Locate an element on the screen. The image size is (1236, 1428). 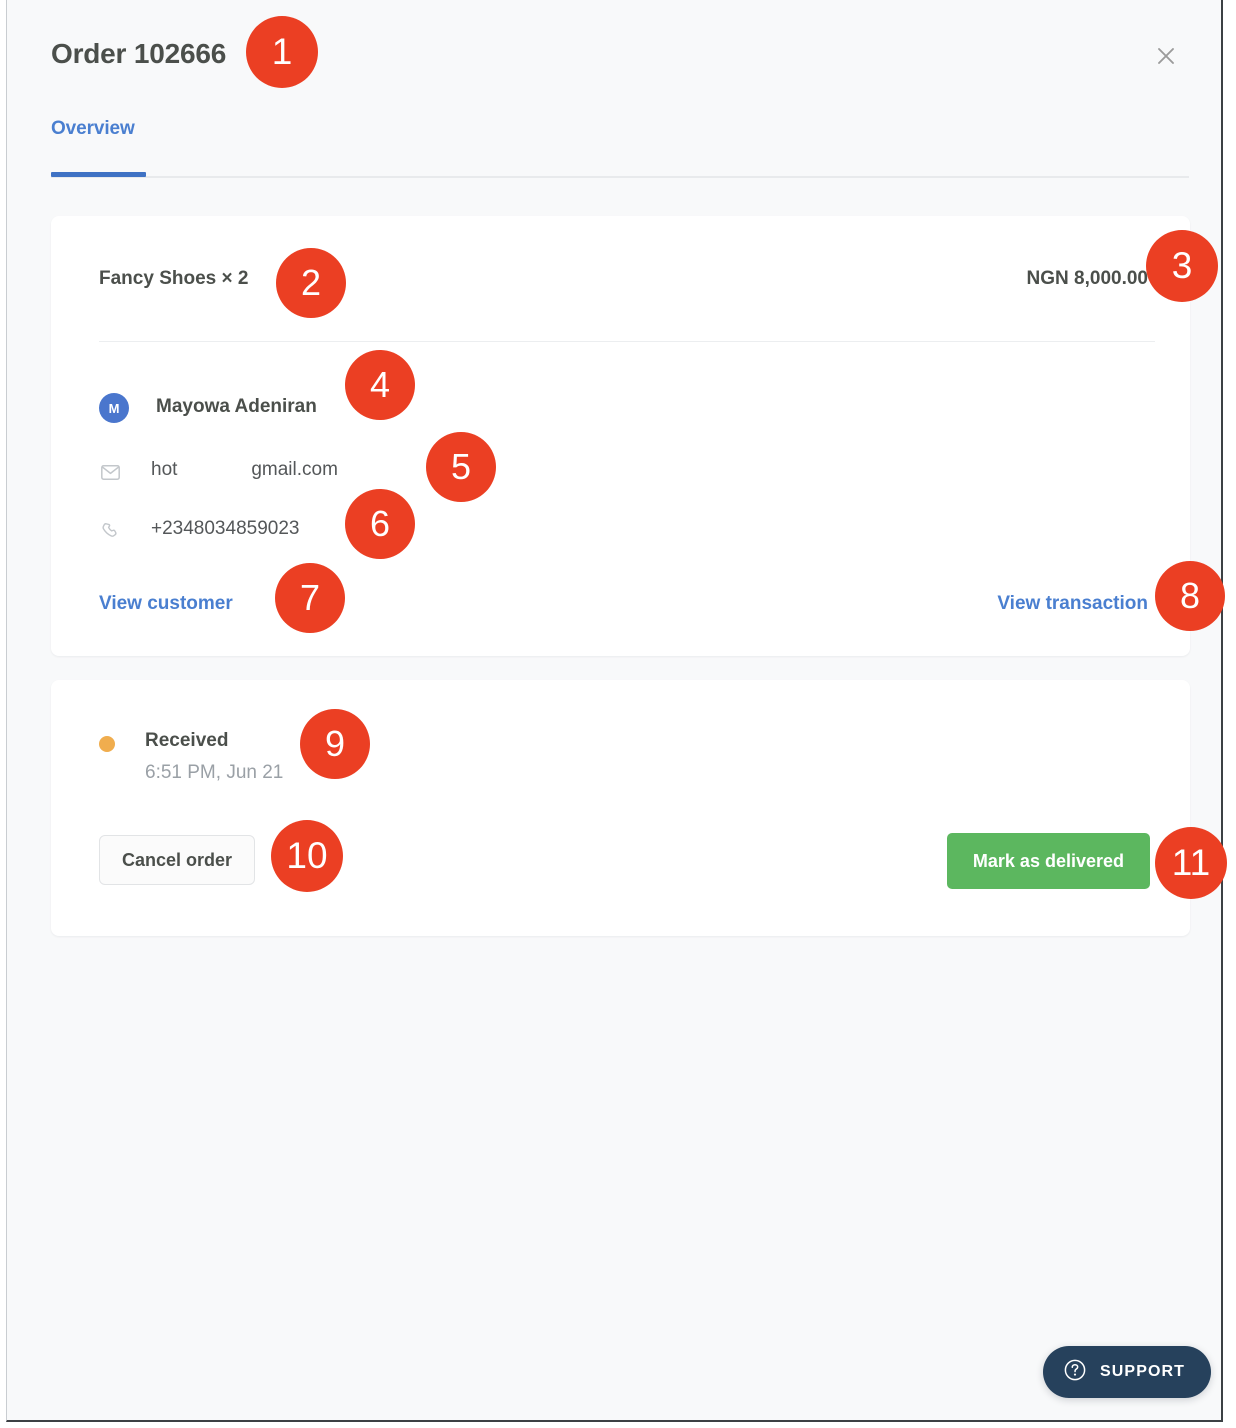
phone-icon is located at coordinates (110, 531).